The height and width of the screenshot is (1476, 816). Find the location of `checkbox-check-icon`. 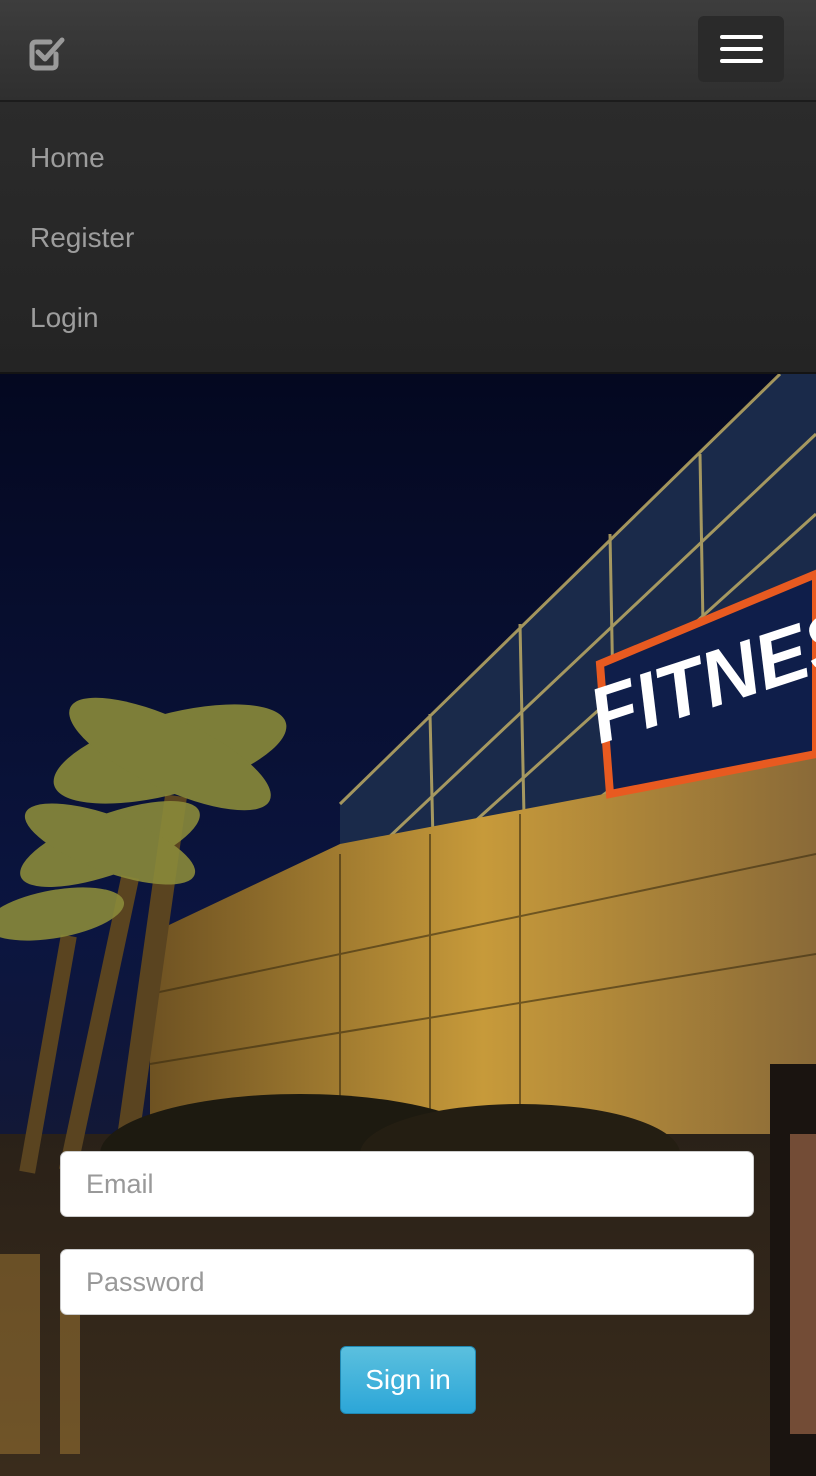

checkbox-check-icon is located at coordinates (47, 53).